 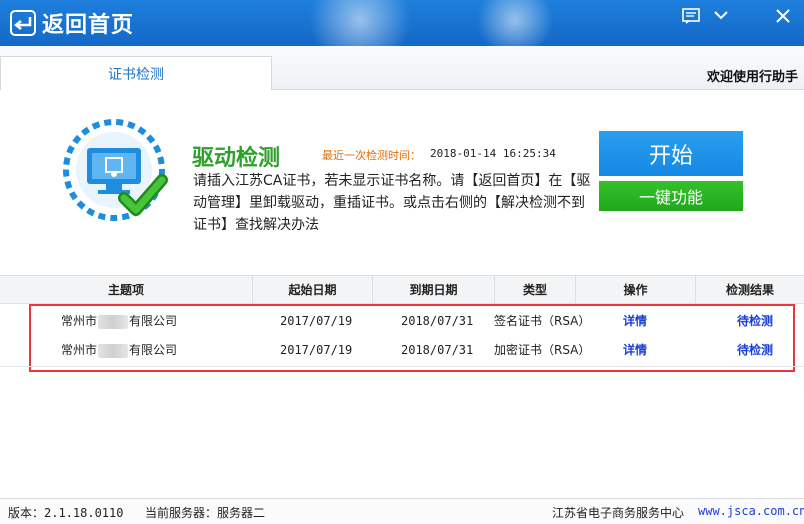 I want to click on table-divider, so click(x=402, y=366).